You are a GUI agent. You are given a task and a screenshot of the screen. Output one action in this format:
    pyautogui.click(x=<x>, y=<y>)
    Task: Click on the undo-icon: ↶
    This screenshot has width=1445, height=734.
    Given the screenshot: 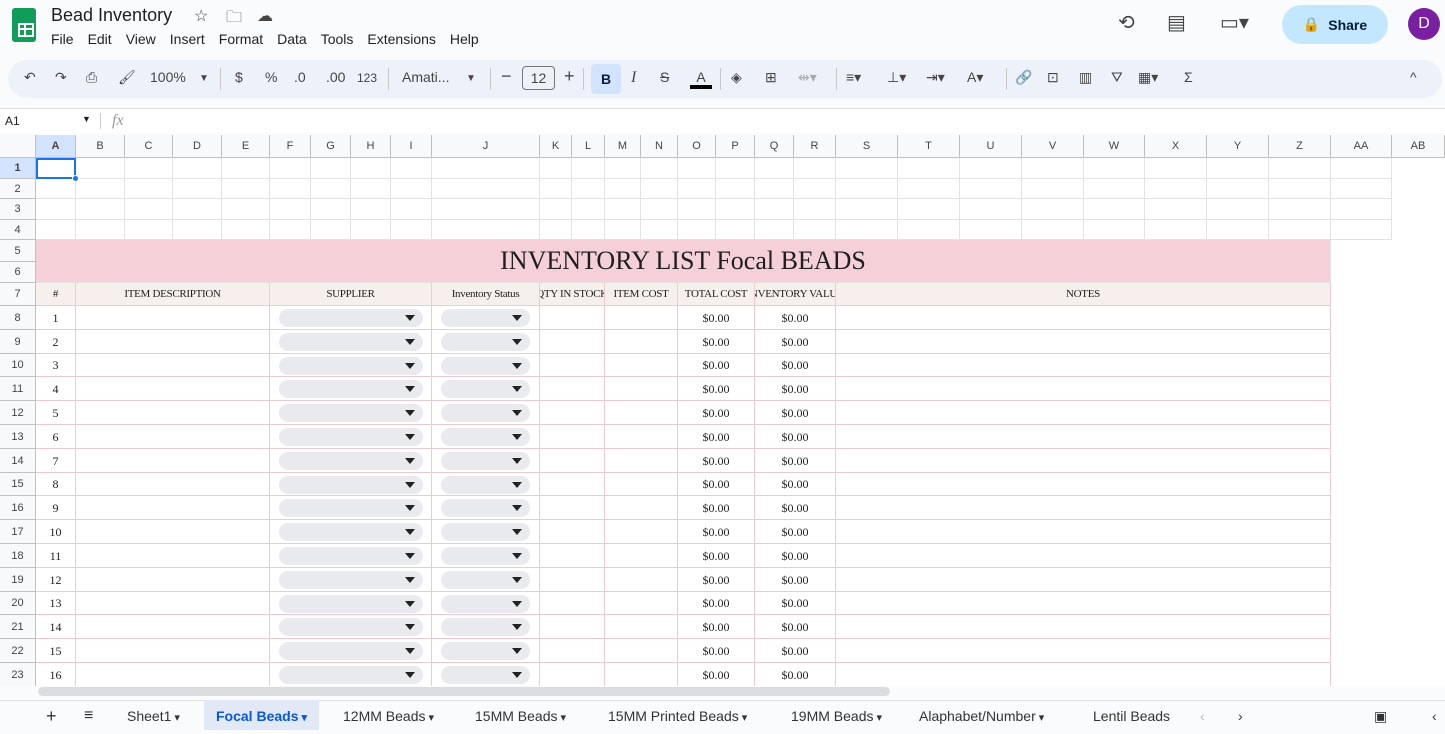 What is the action you would take?
    pyautogui.click(x=30, y=77)
    